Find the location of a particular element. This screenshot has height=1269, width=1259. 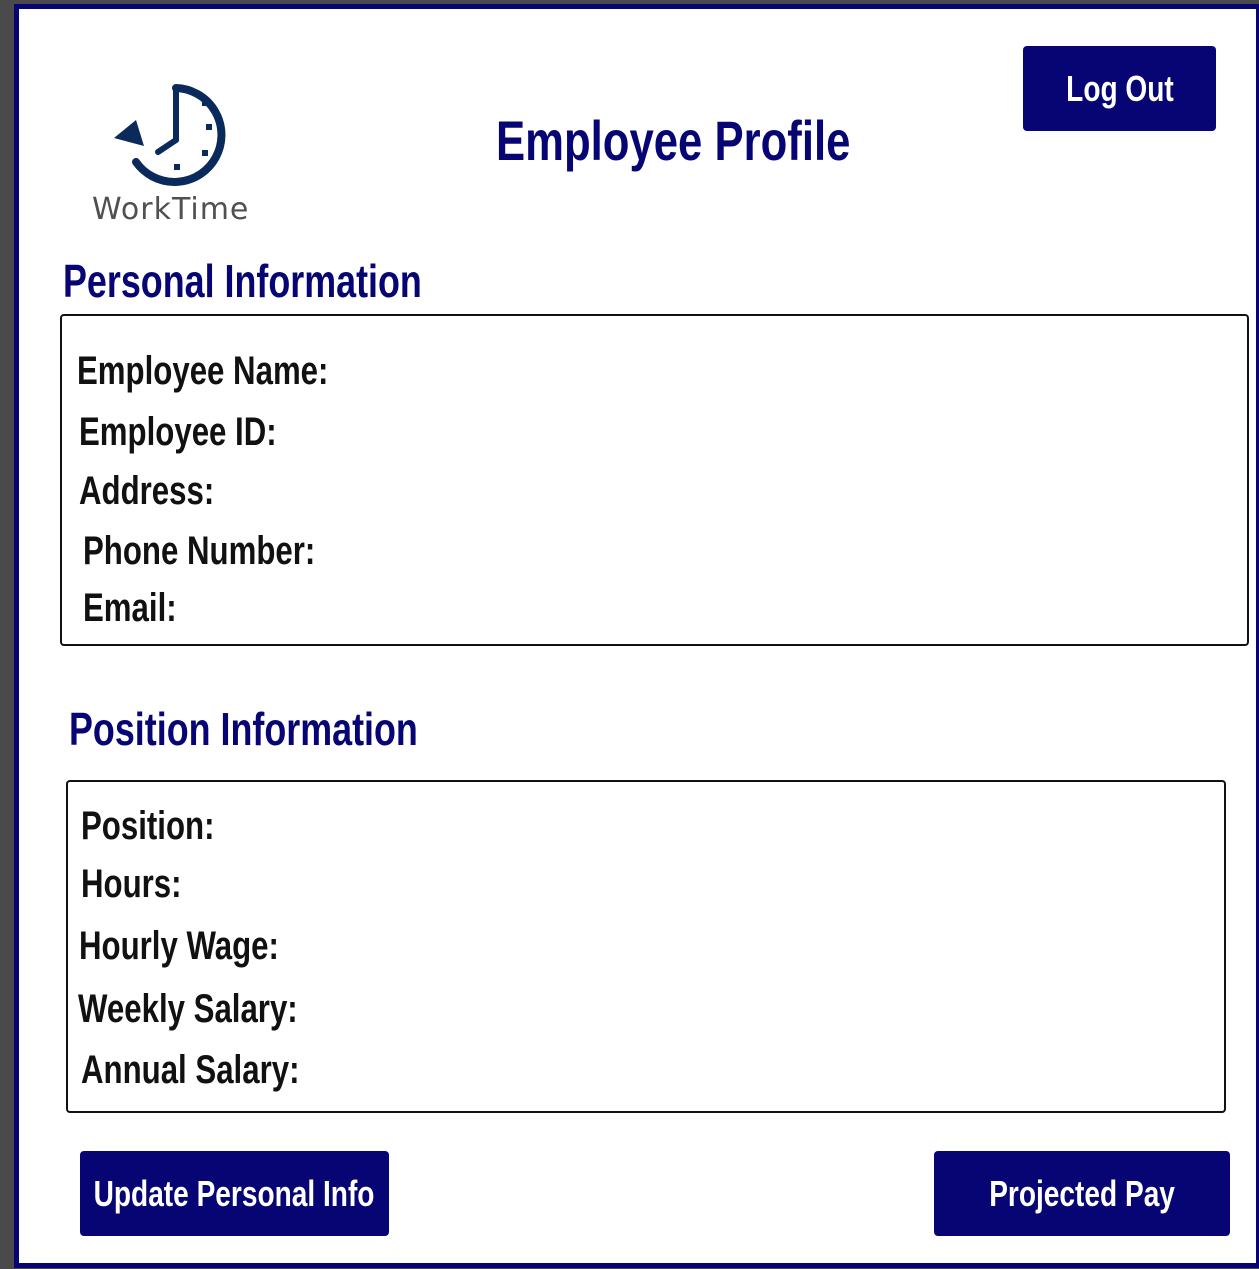

email-label: Email: is located at coordinates (130, 608).